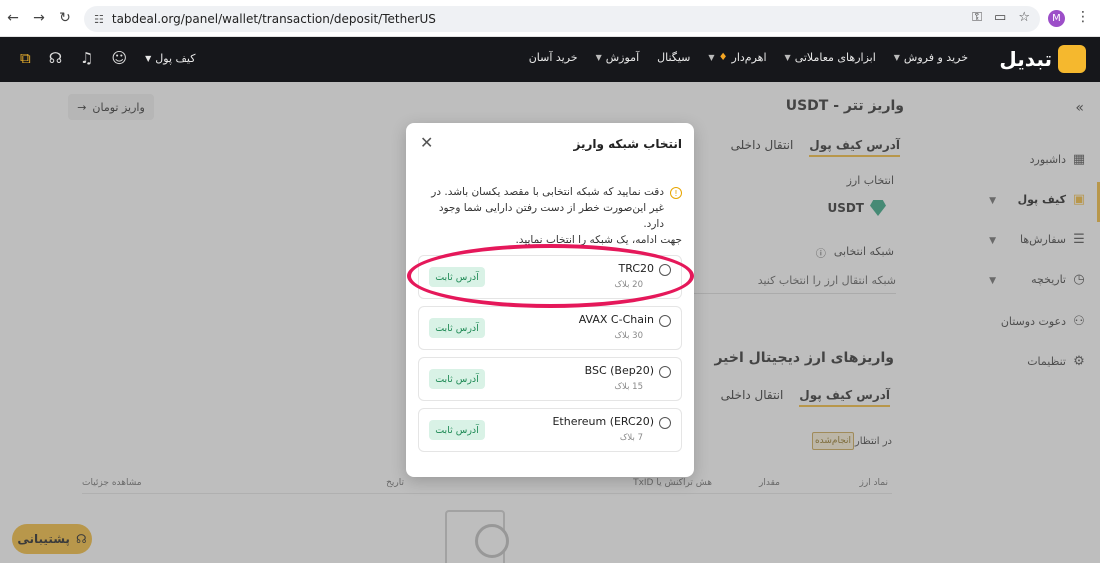 The image size is (1100, 563). I want to click on modal-title: انتخاب شبکه واریز, so click(628, 144).